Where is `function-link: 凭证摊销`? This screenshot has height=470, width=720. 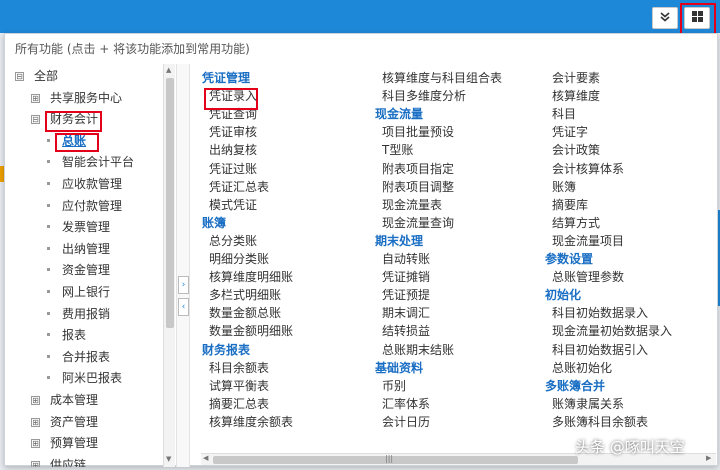
function-link: 凭证摊销 is located at coordinates (406, 276).